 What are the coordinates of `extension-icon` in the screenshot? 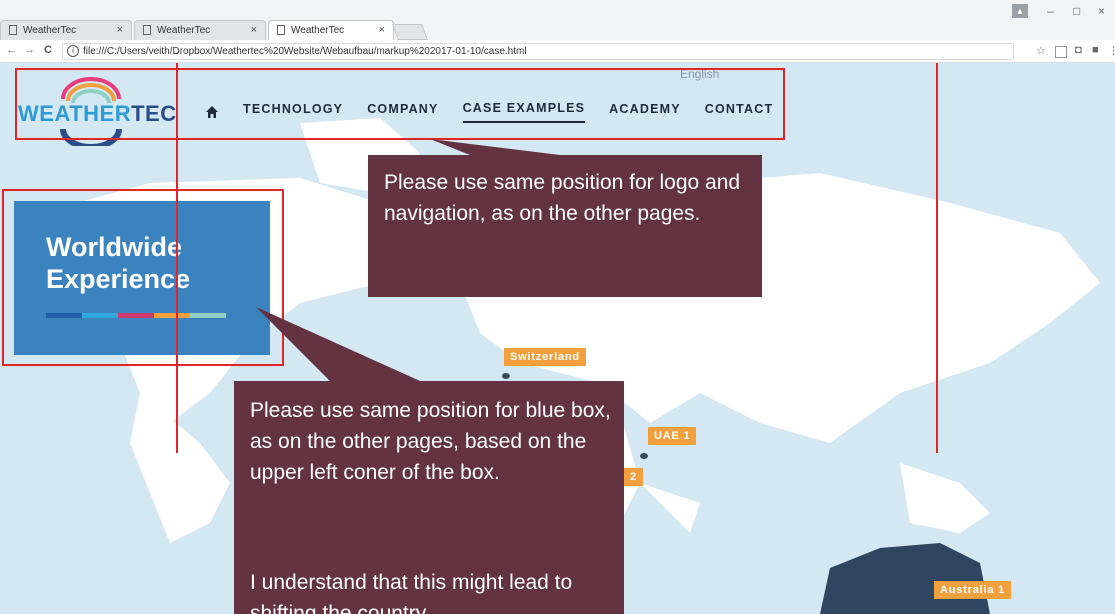 It's located at (1061, 52).